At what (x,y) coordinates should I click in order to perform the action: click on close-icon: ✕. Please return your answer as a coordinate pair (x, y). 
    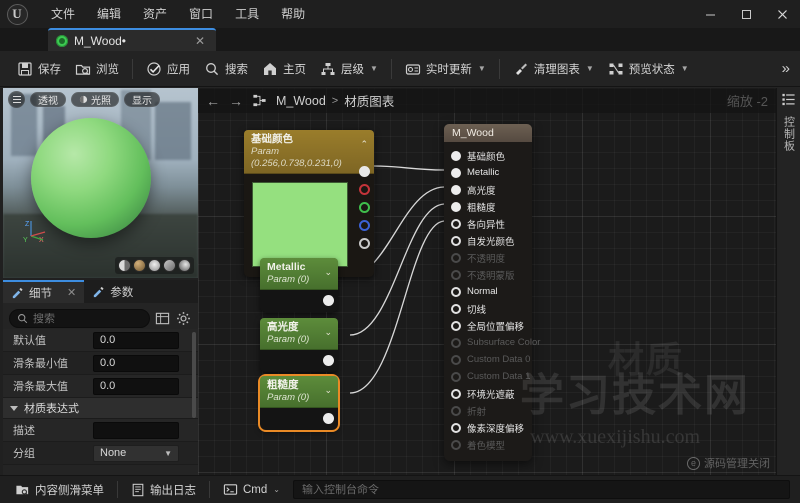
    Looking at the image, I should click on (71, 292).